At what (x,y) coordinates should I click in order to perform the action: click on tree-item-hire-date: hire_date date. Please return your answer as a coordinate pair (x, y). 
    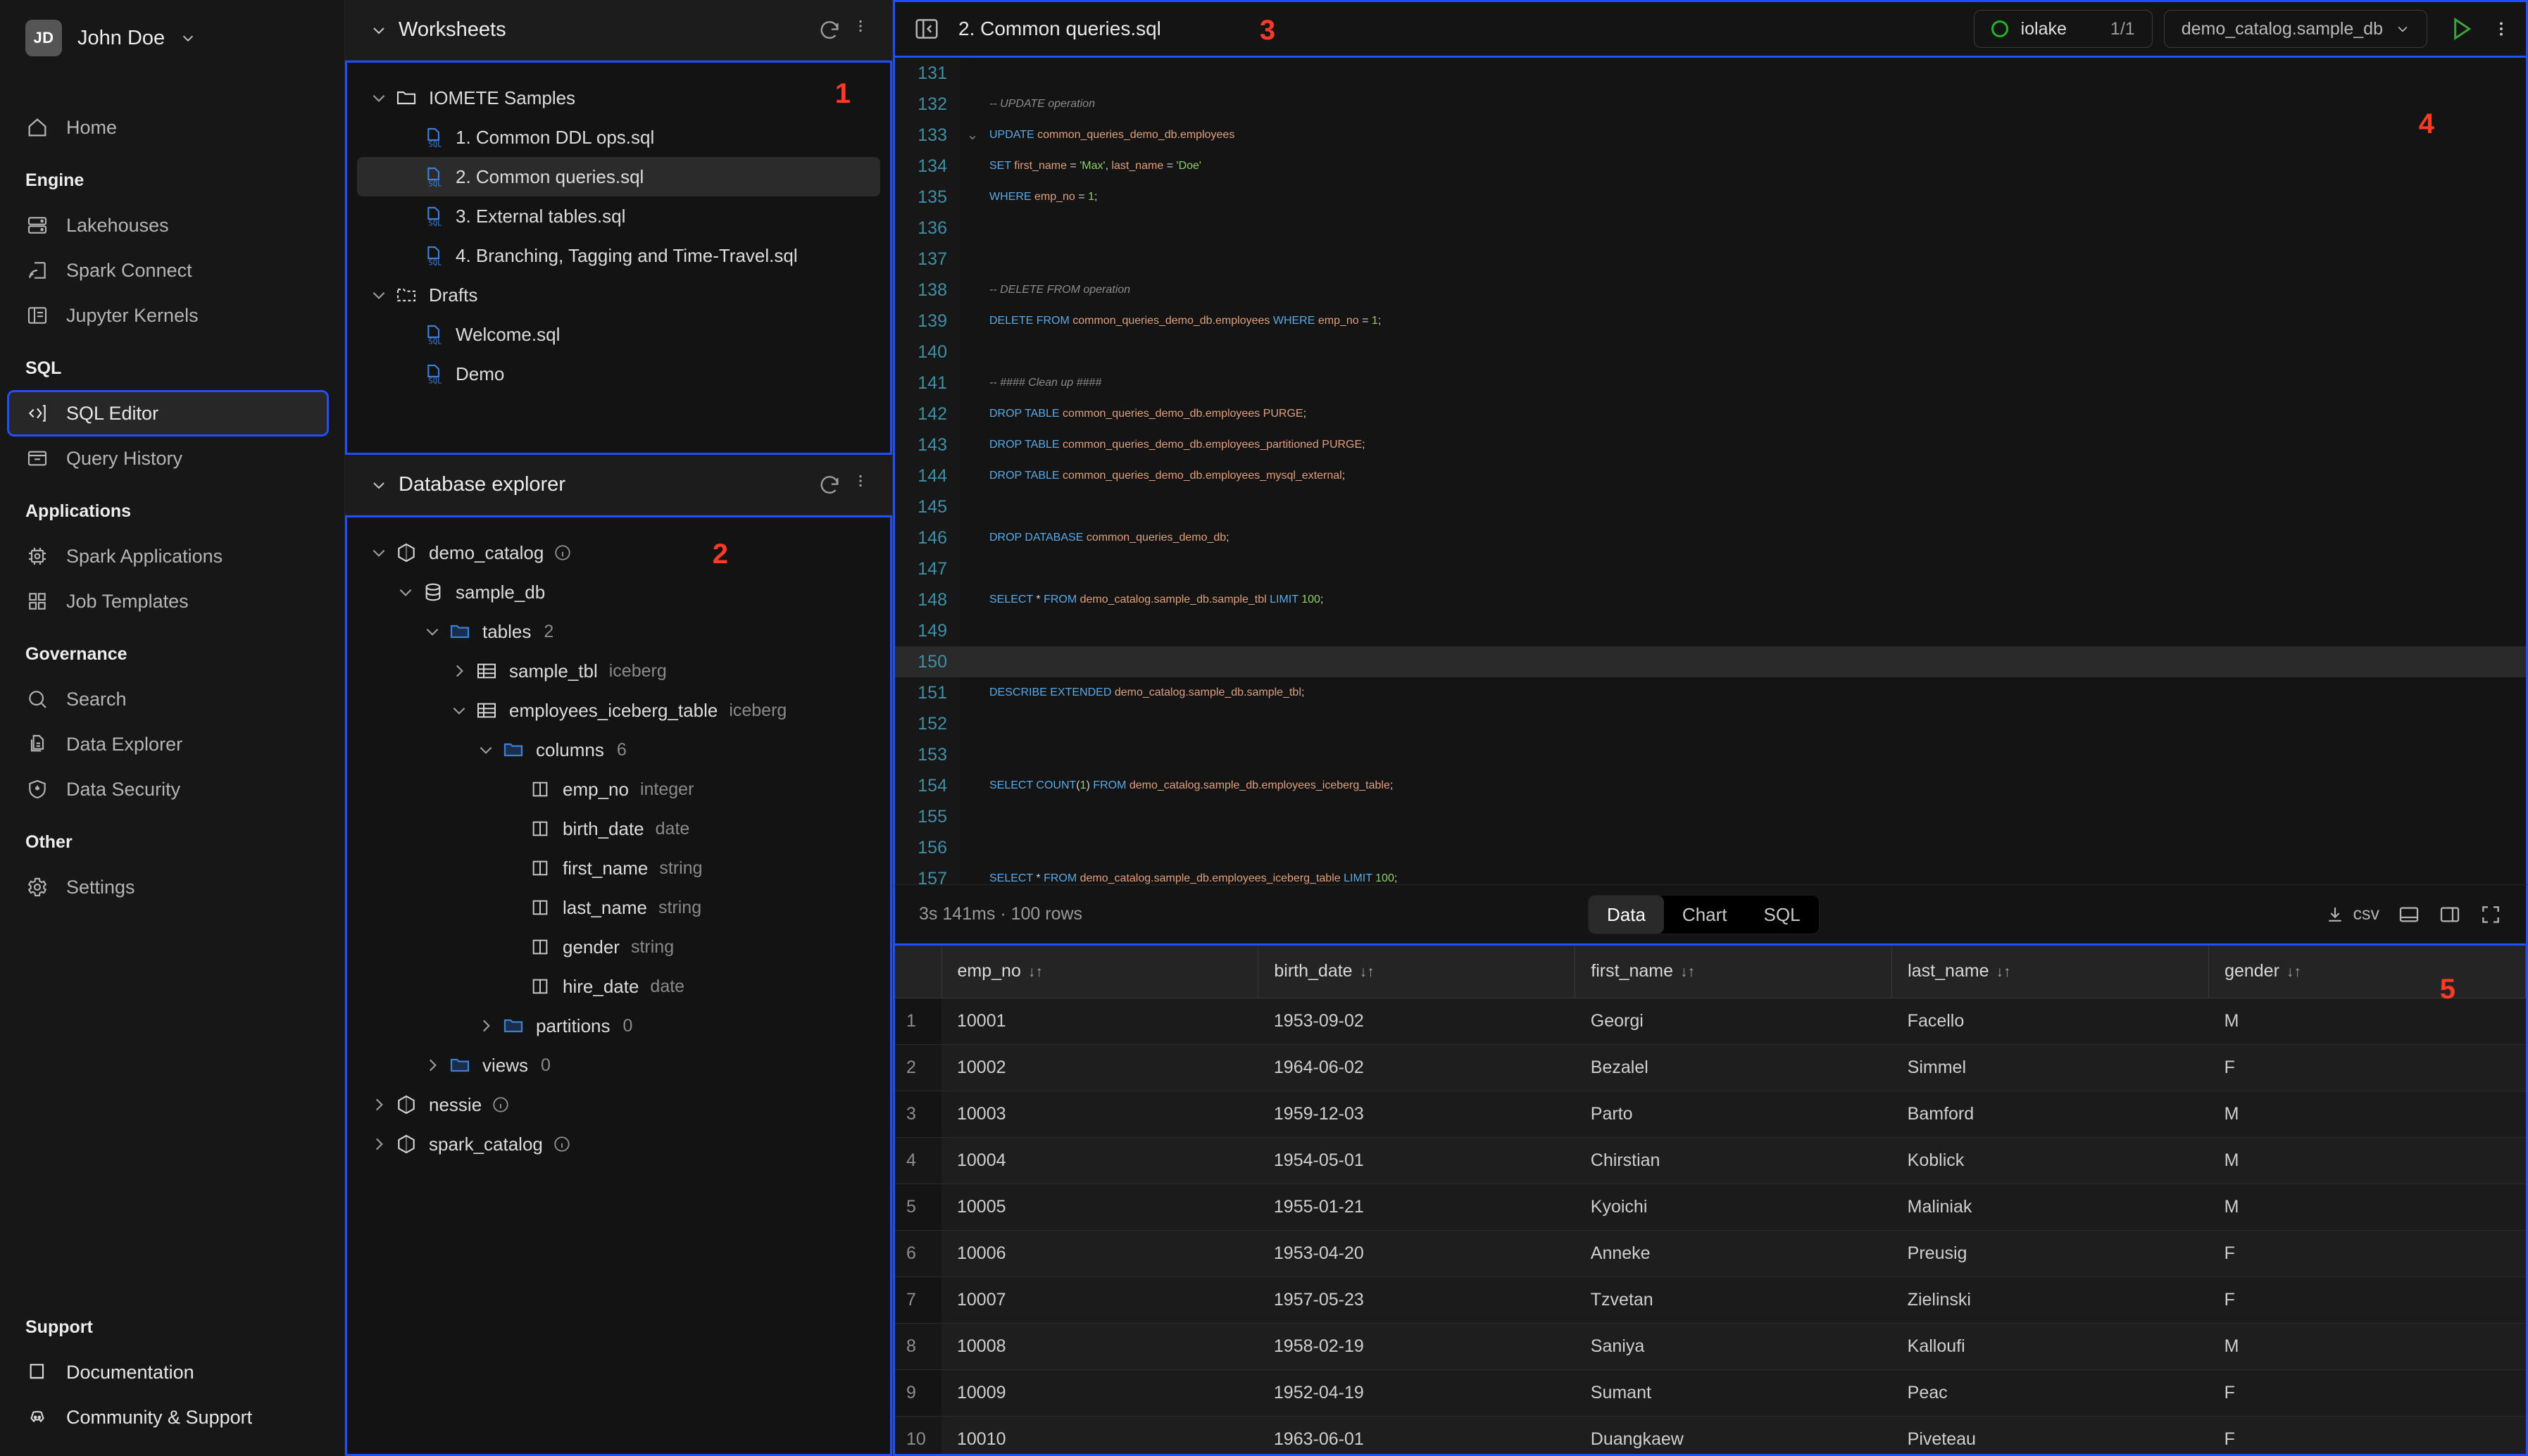
    Looking at the image, I should click on (618, 986).